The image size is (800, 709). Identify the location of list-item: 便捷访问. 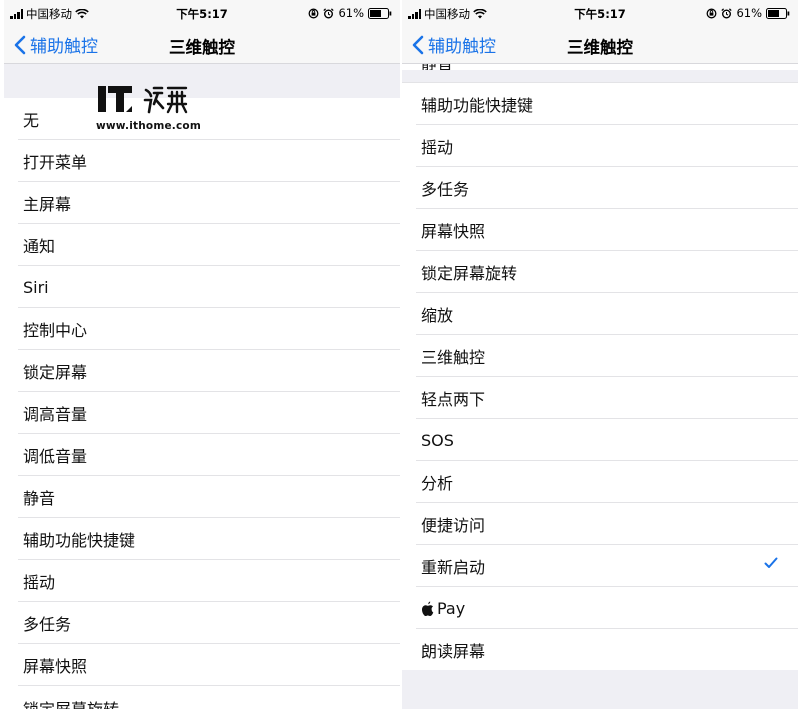
(600, 524).